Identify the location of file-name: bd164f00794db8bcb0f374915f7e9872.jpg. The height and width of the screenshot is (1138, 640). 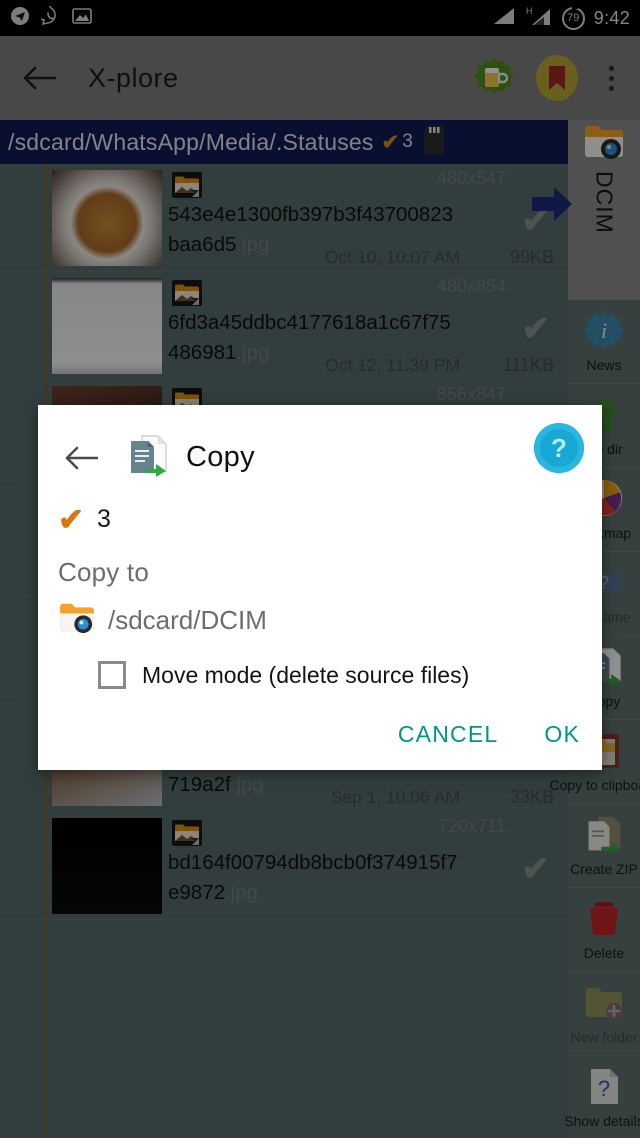
(313, 877).